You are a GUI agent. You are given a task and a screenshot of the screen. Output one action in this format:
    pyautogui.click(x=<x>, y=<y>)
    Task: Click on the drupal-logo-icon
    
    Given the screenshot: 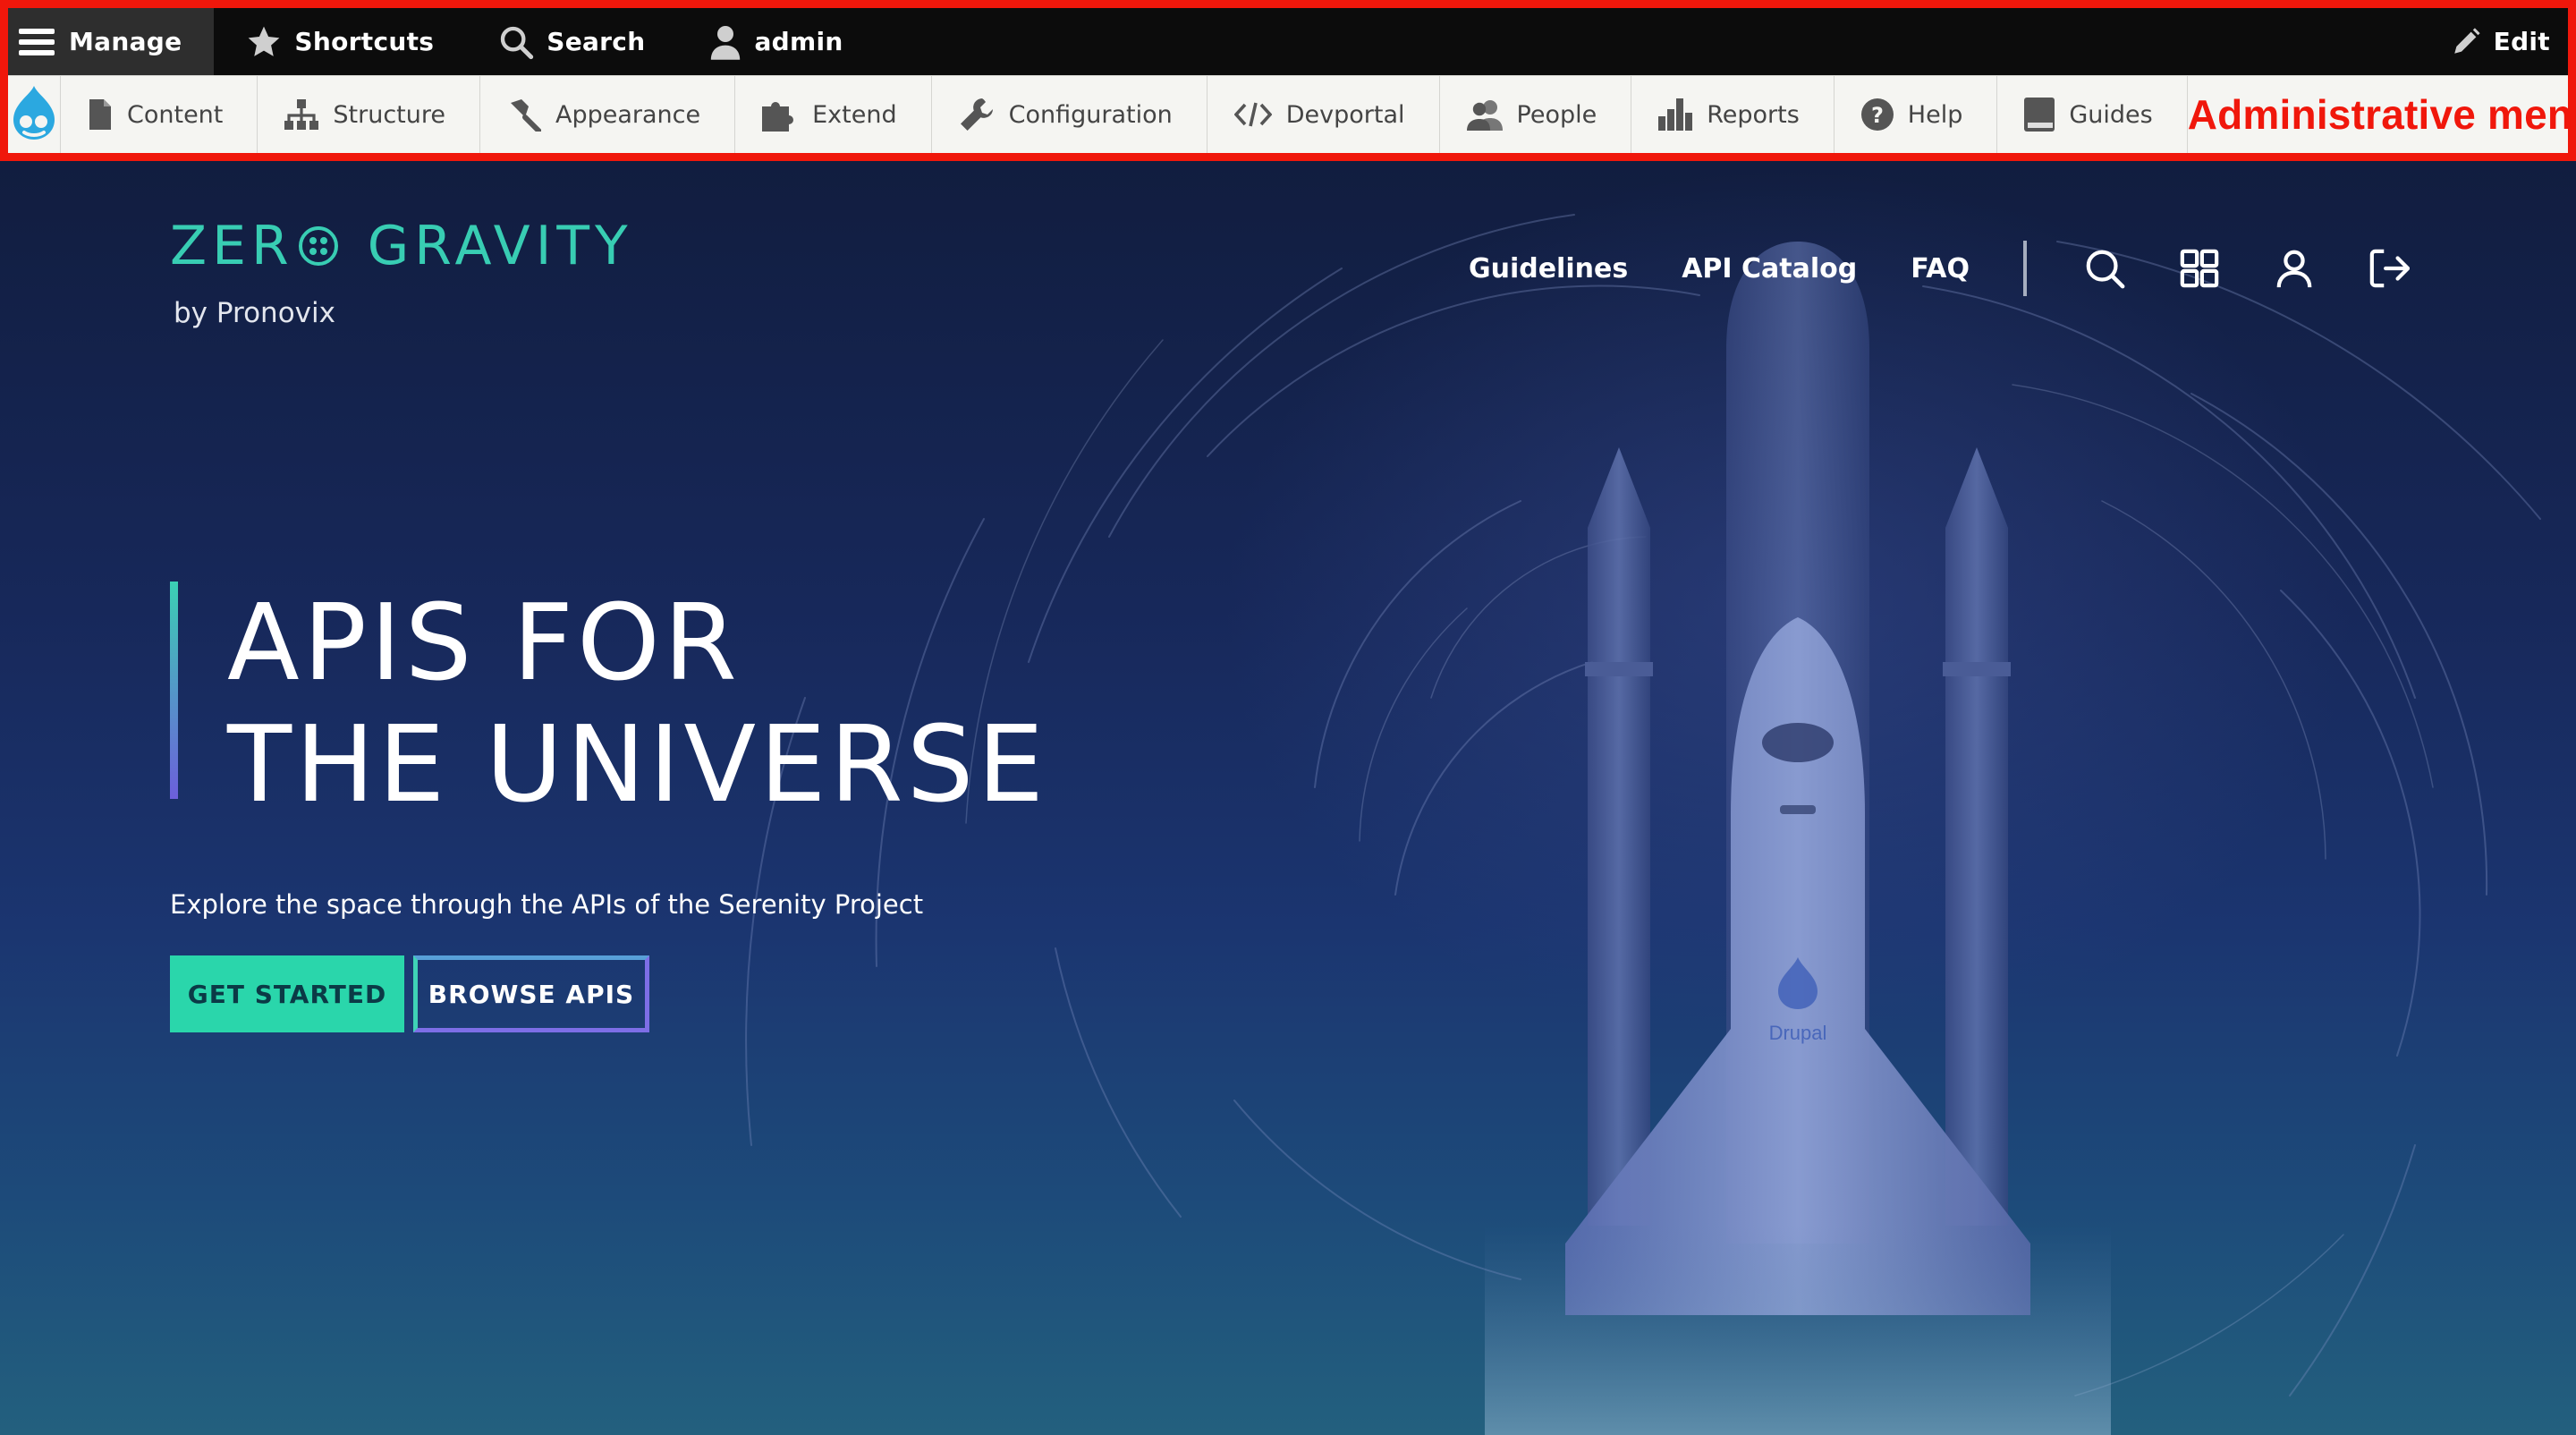 What is the action you would take?
    pyautogui.click(x=34, y=114)
    